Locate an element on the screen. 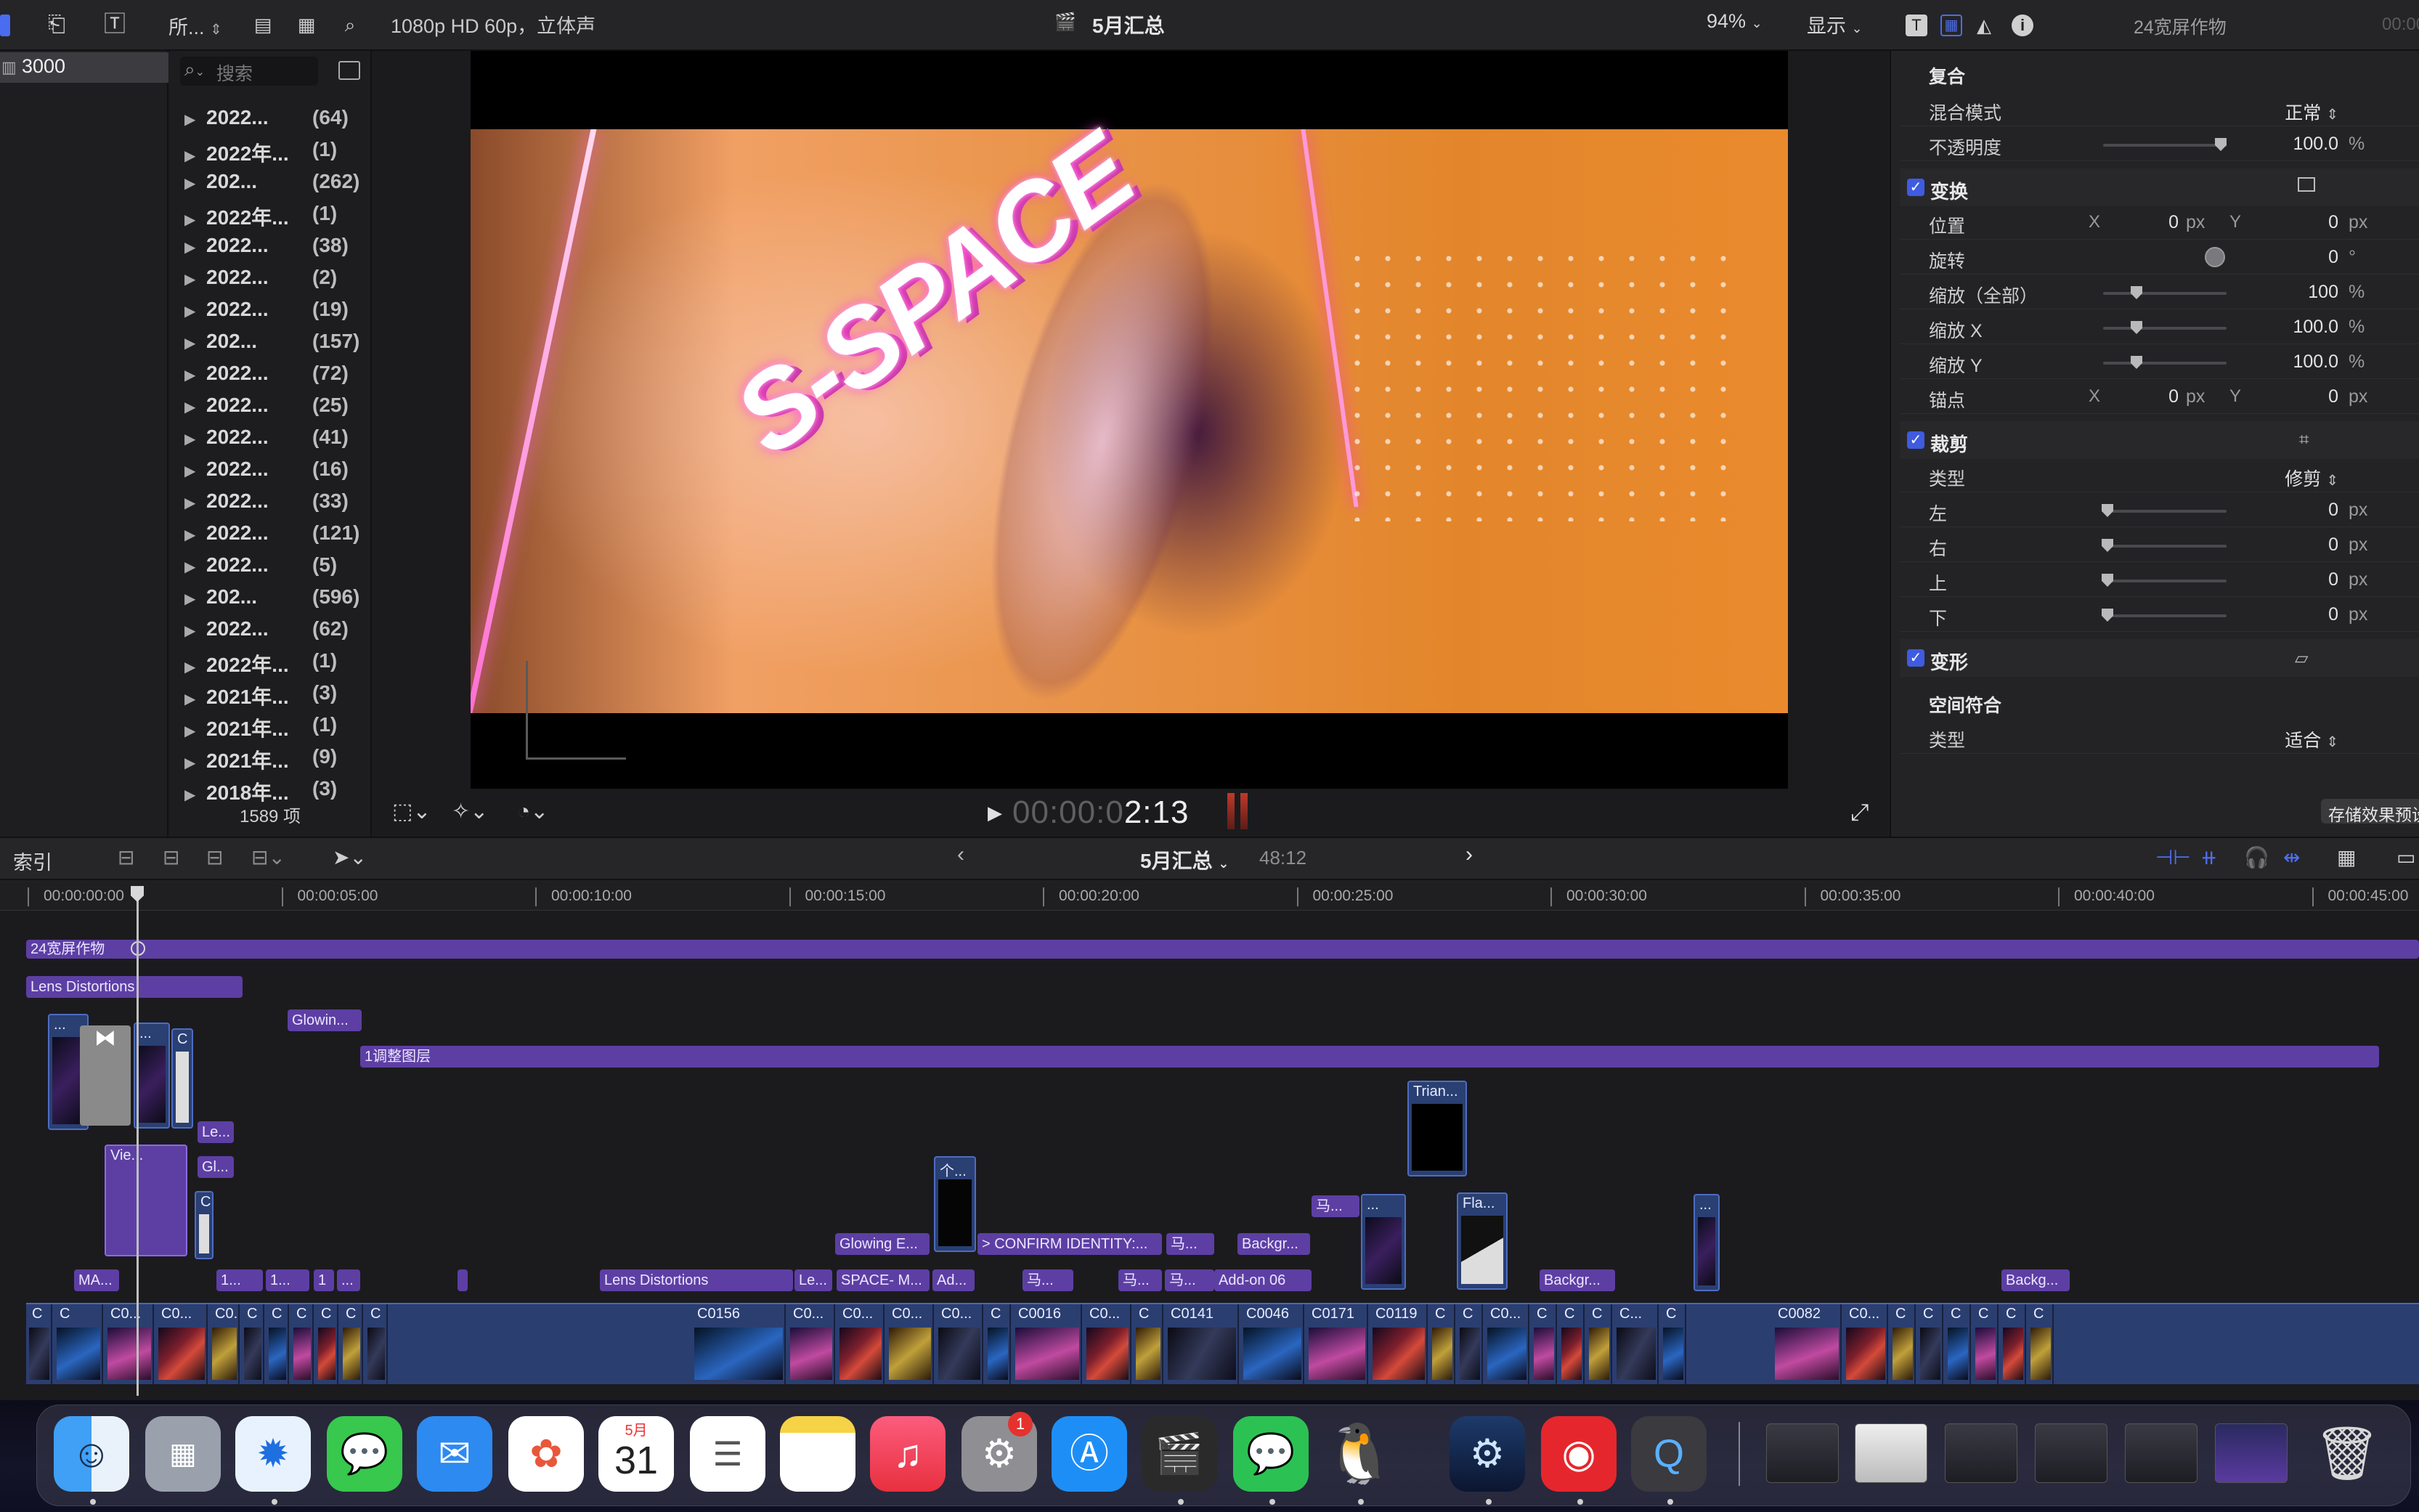 This screenshot has height=1512, width=2419. finder-icon: ☺ is located at coordinates (91, 1454).